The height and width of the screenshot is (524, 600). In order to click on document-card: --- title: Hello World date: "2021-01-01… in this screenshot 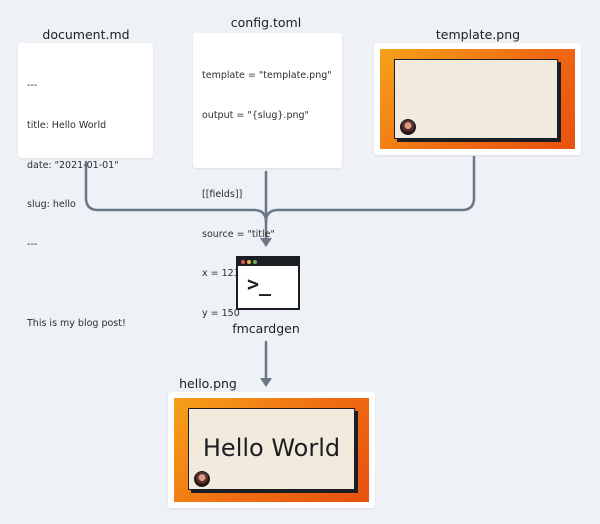, I will do `click(85, 186)`.